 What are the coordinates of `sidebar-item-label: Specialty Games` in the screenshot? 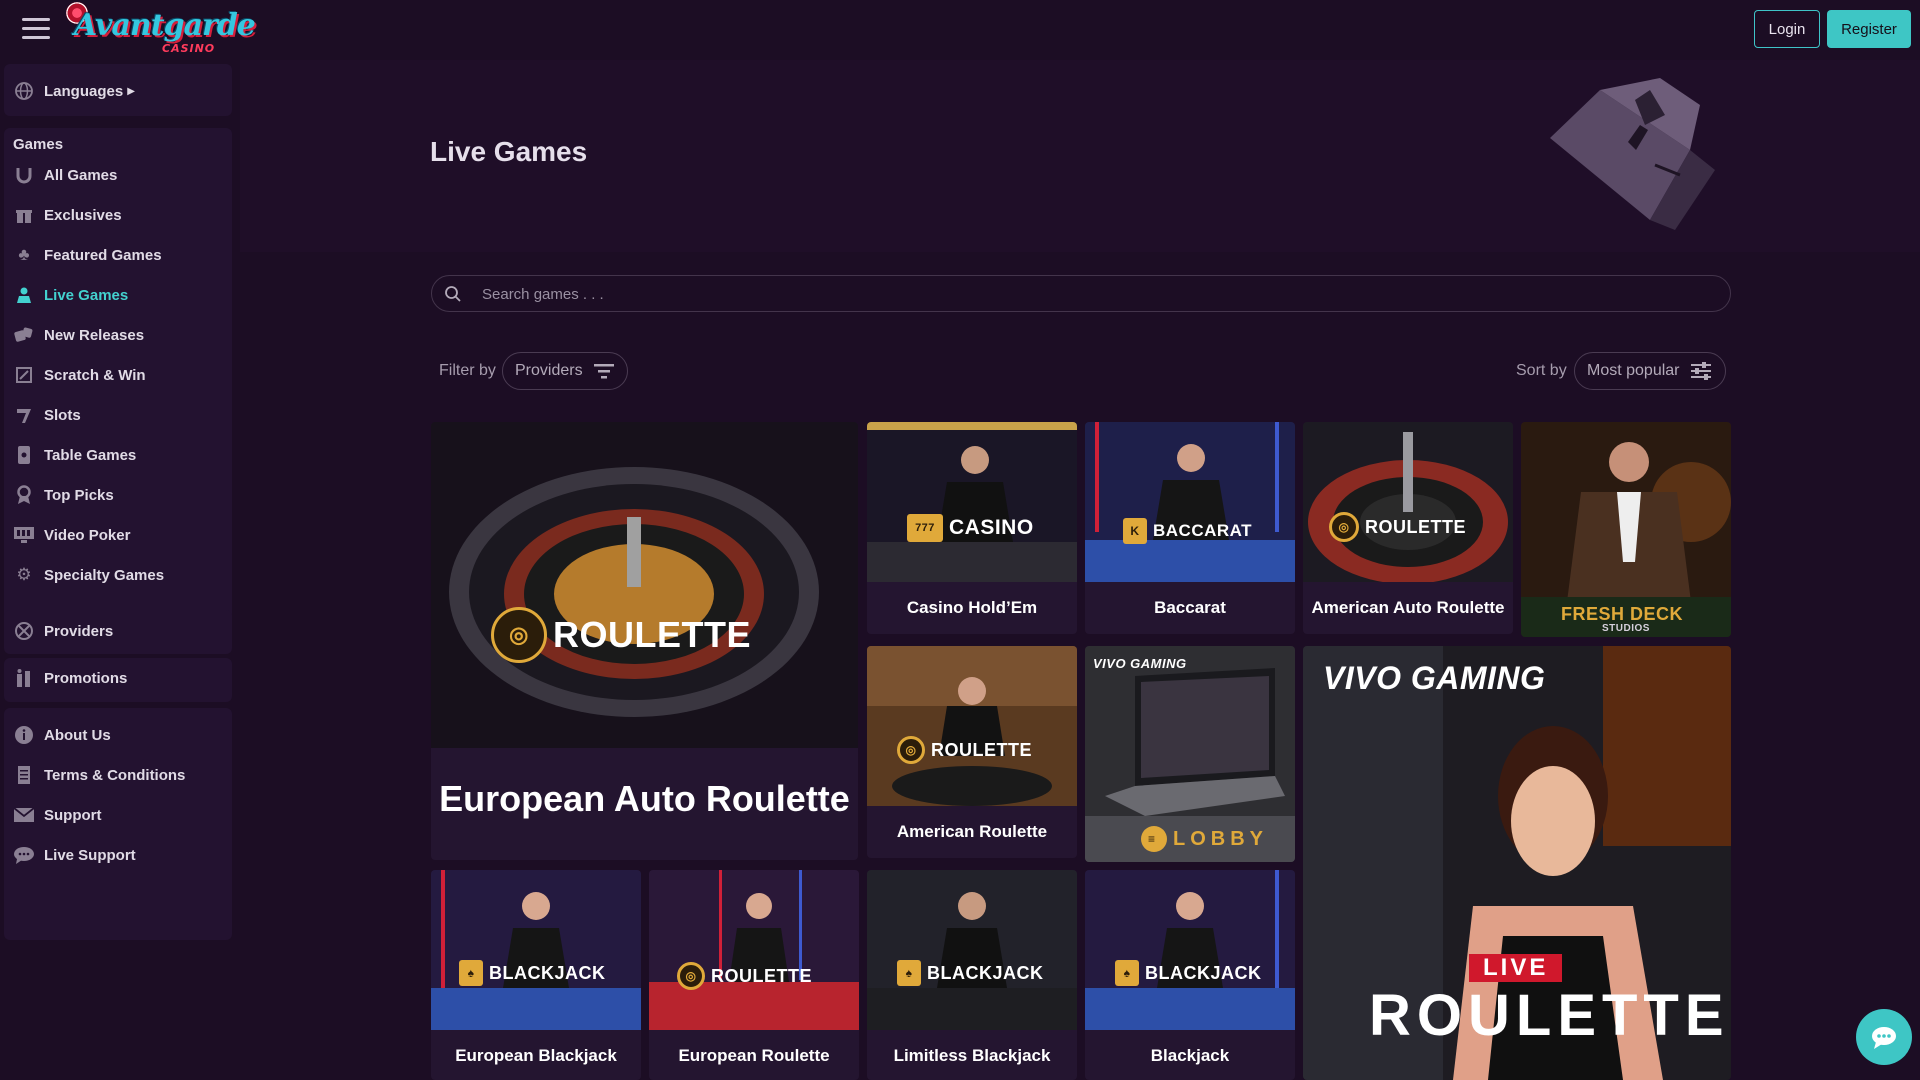 It's located at (104, 575).